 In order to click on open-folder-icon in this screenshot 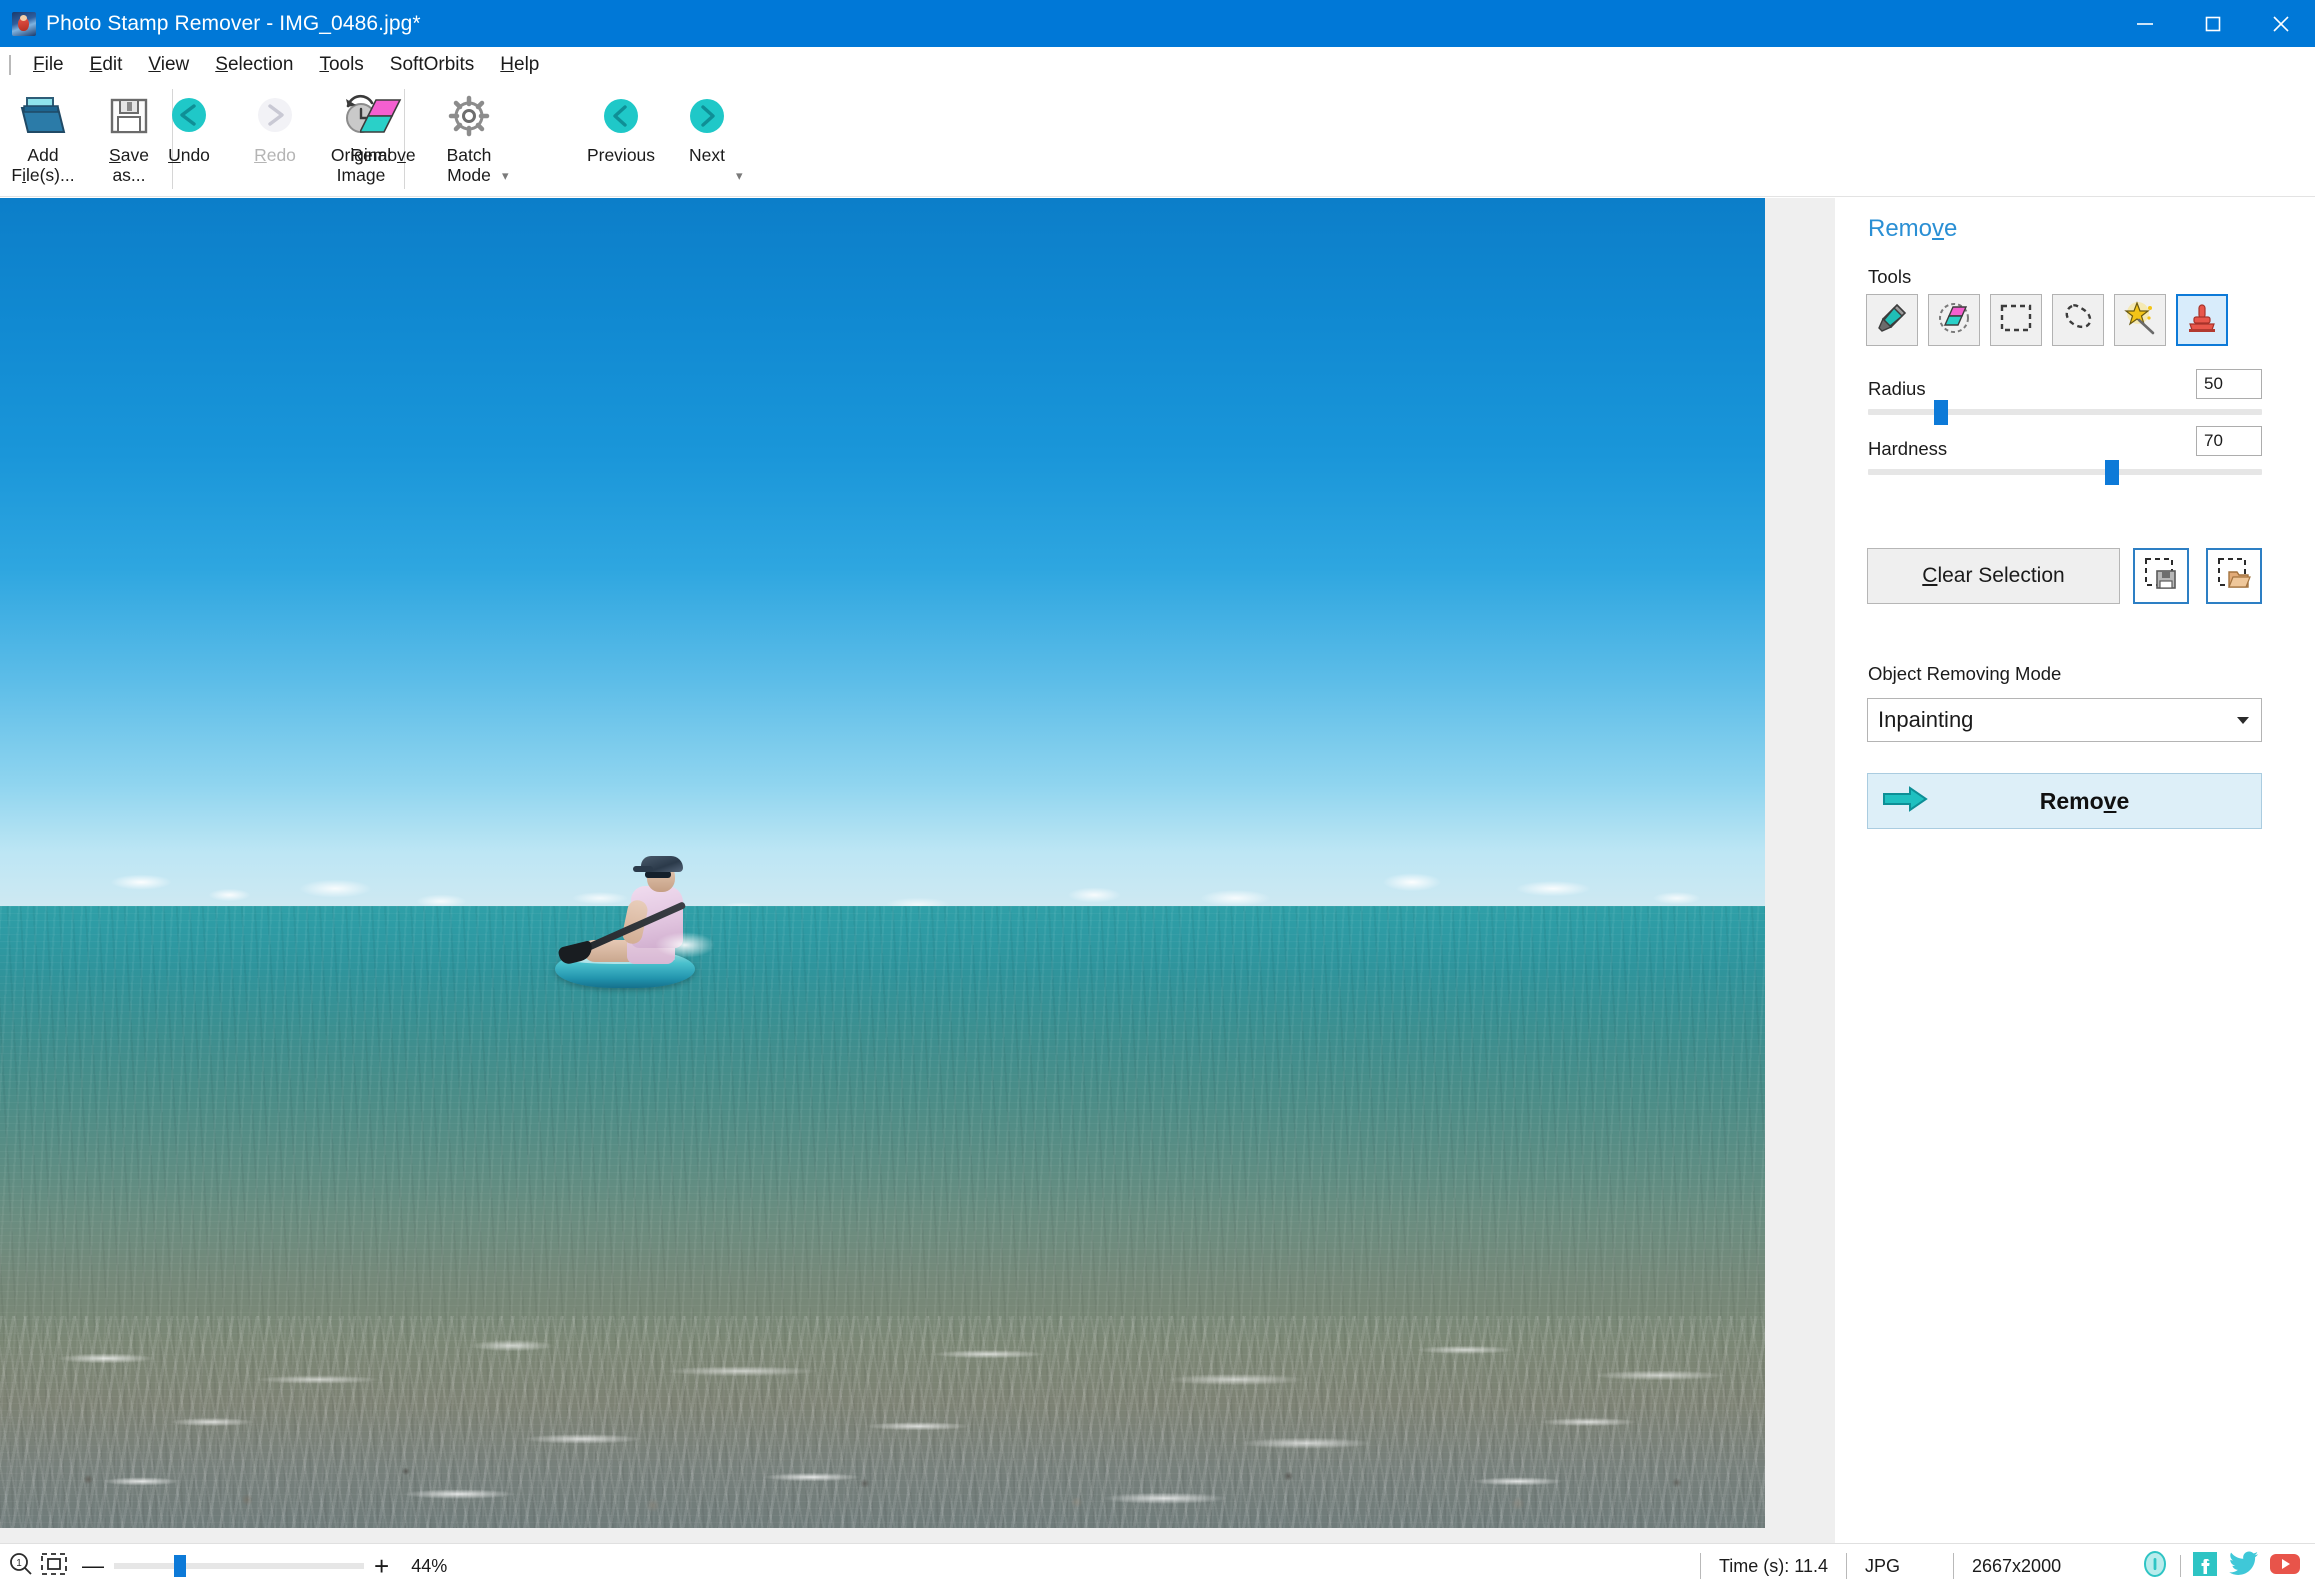, I will do `click(43, 116)`.